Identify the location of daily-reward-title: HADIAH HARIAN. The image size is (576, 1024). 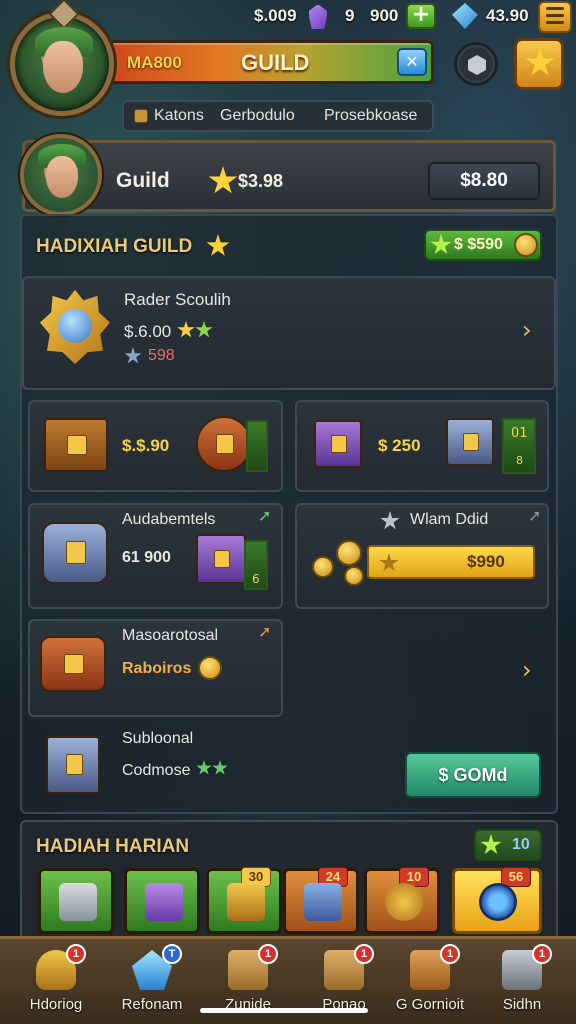
(113, 846).